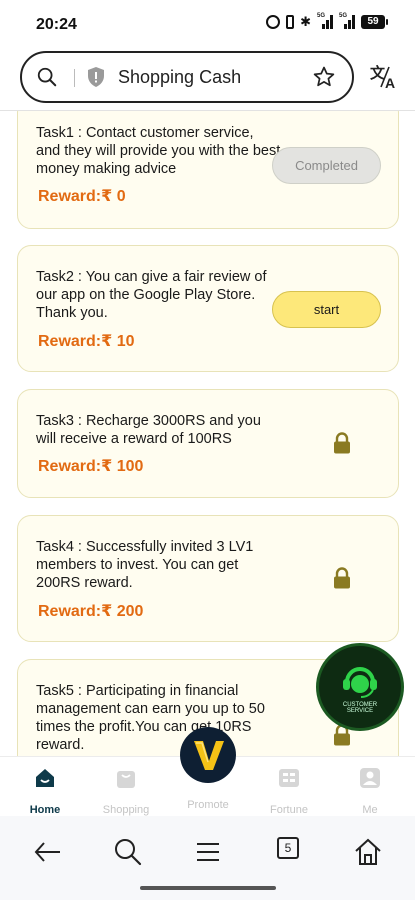  I want to click on nav-fortune: Fortune, so click(289, 791).